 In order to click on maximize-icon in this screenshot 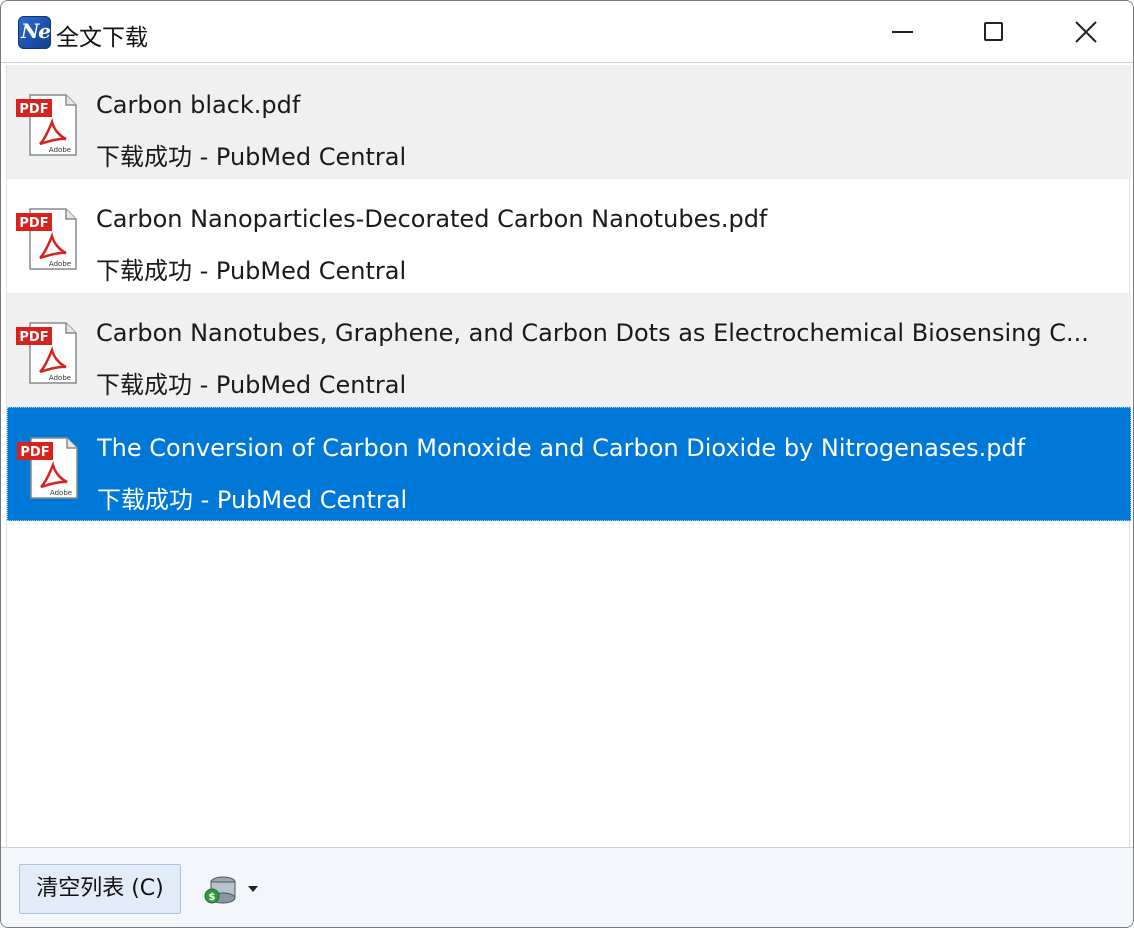, I will do `click(993, 31)`.